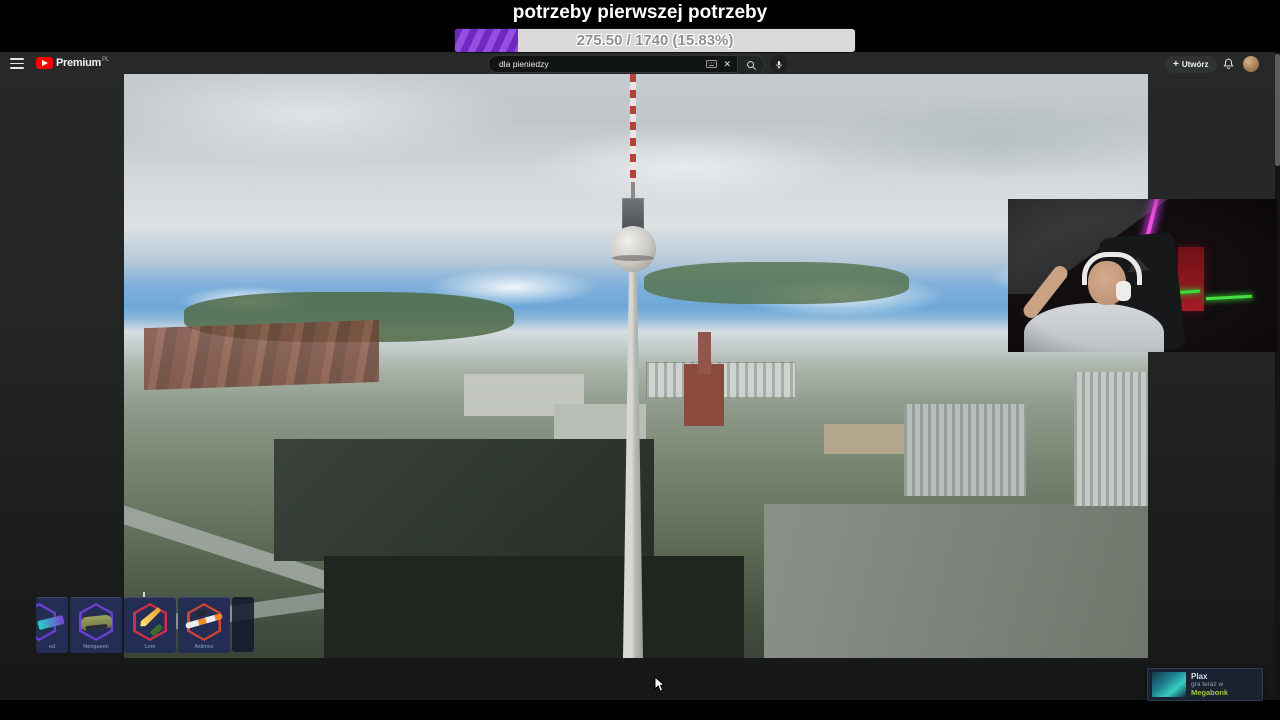 The image size is (1280, 720). What do you see at coordinates (727, 64) in the screenshot?
I see `clear-search-icon: ✕` at bounding box center [727, 64].